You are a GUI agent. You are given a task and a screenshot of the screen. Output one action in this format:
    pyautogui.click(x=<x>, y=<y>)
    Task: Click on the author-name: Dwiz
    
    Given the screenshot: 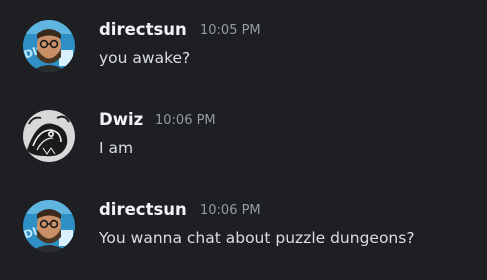 What is the action you would take?
    pyautogui.click(x=121, y=120)
    